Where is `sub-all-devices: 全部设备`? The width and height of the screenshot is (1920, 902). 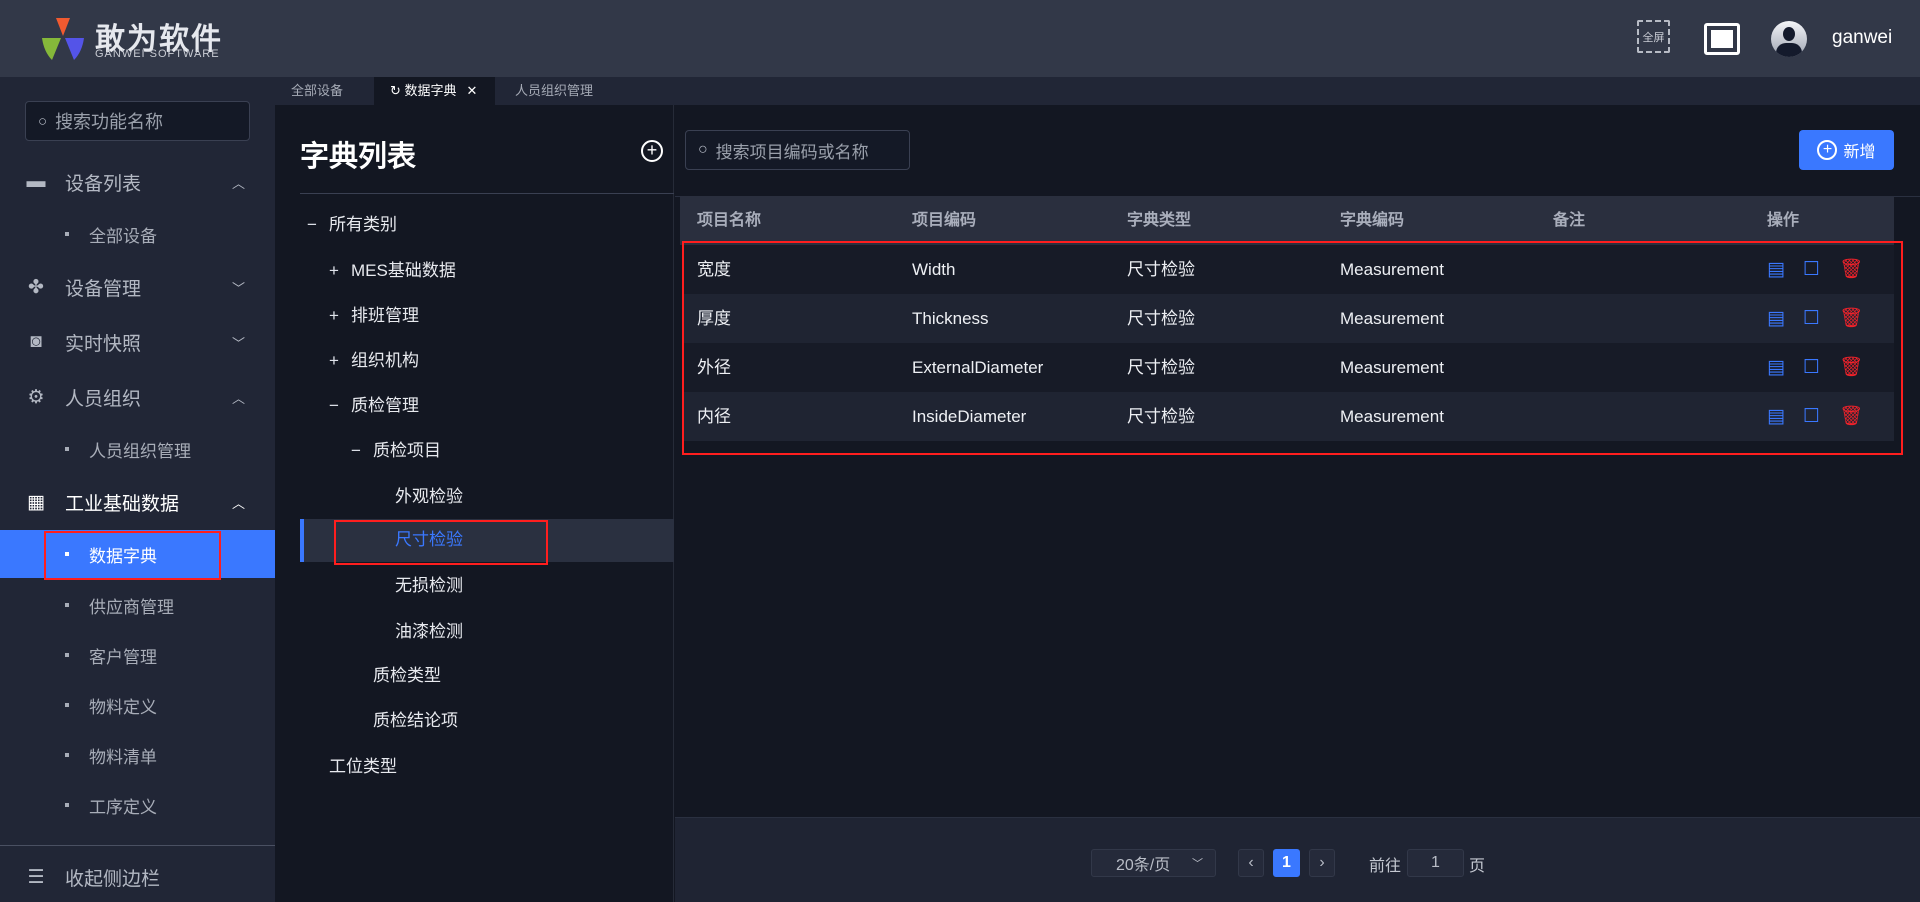
sub-all-devices: 全部设备 is located at coordinates (137, 234).